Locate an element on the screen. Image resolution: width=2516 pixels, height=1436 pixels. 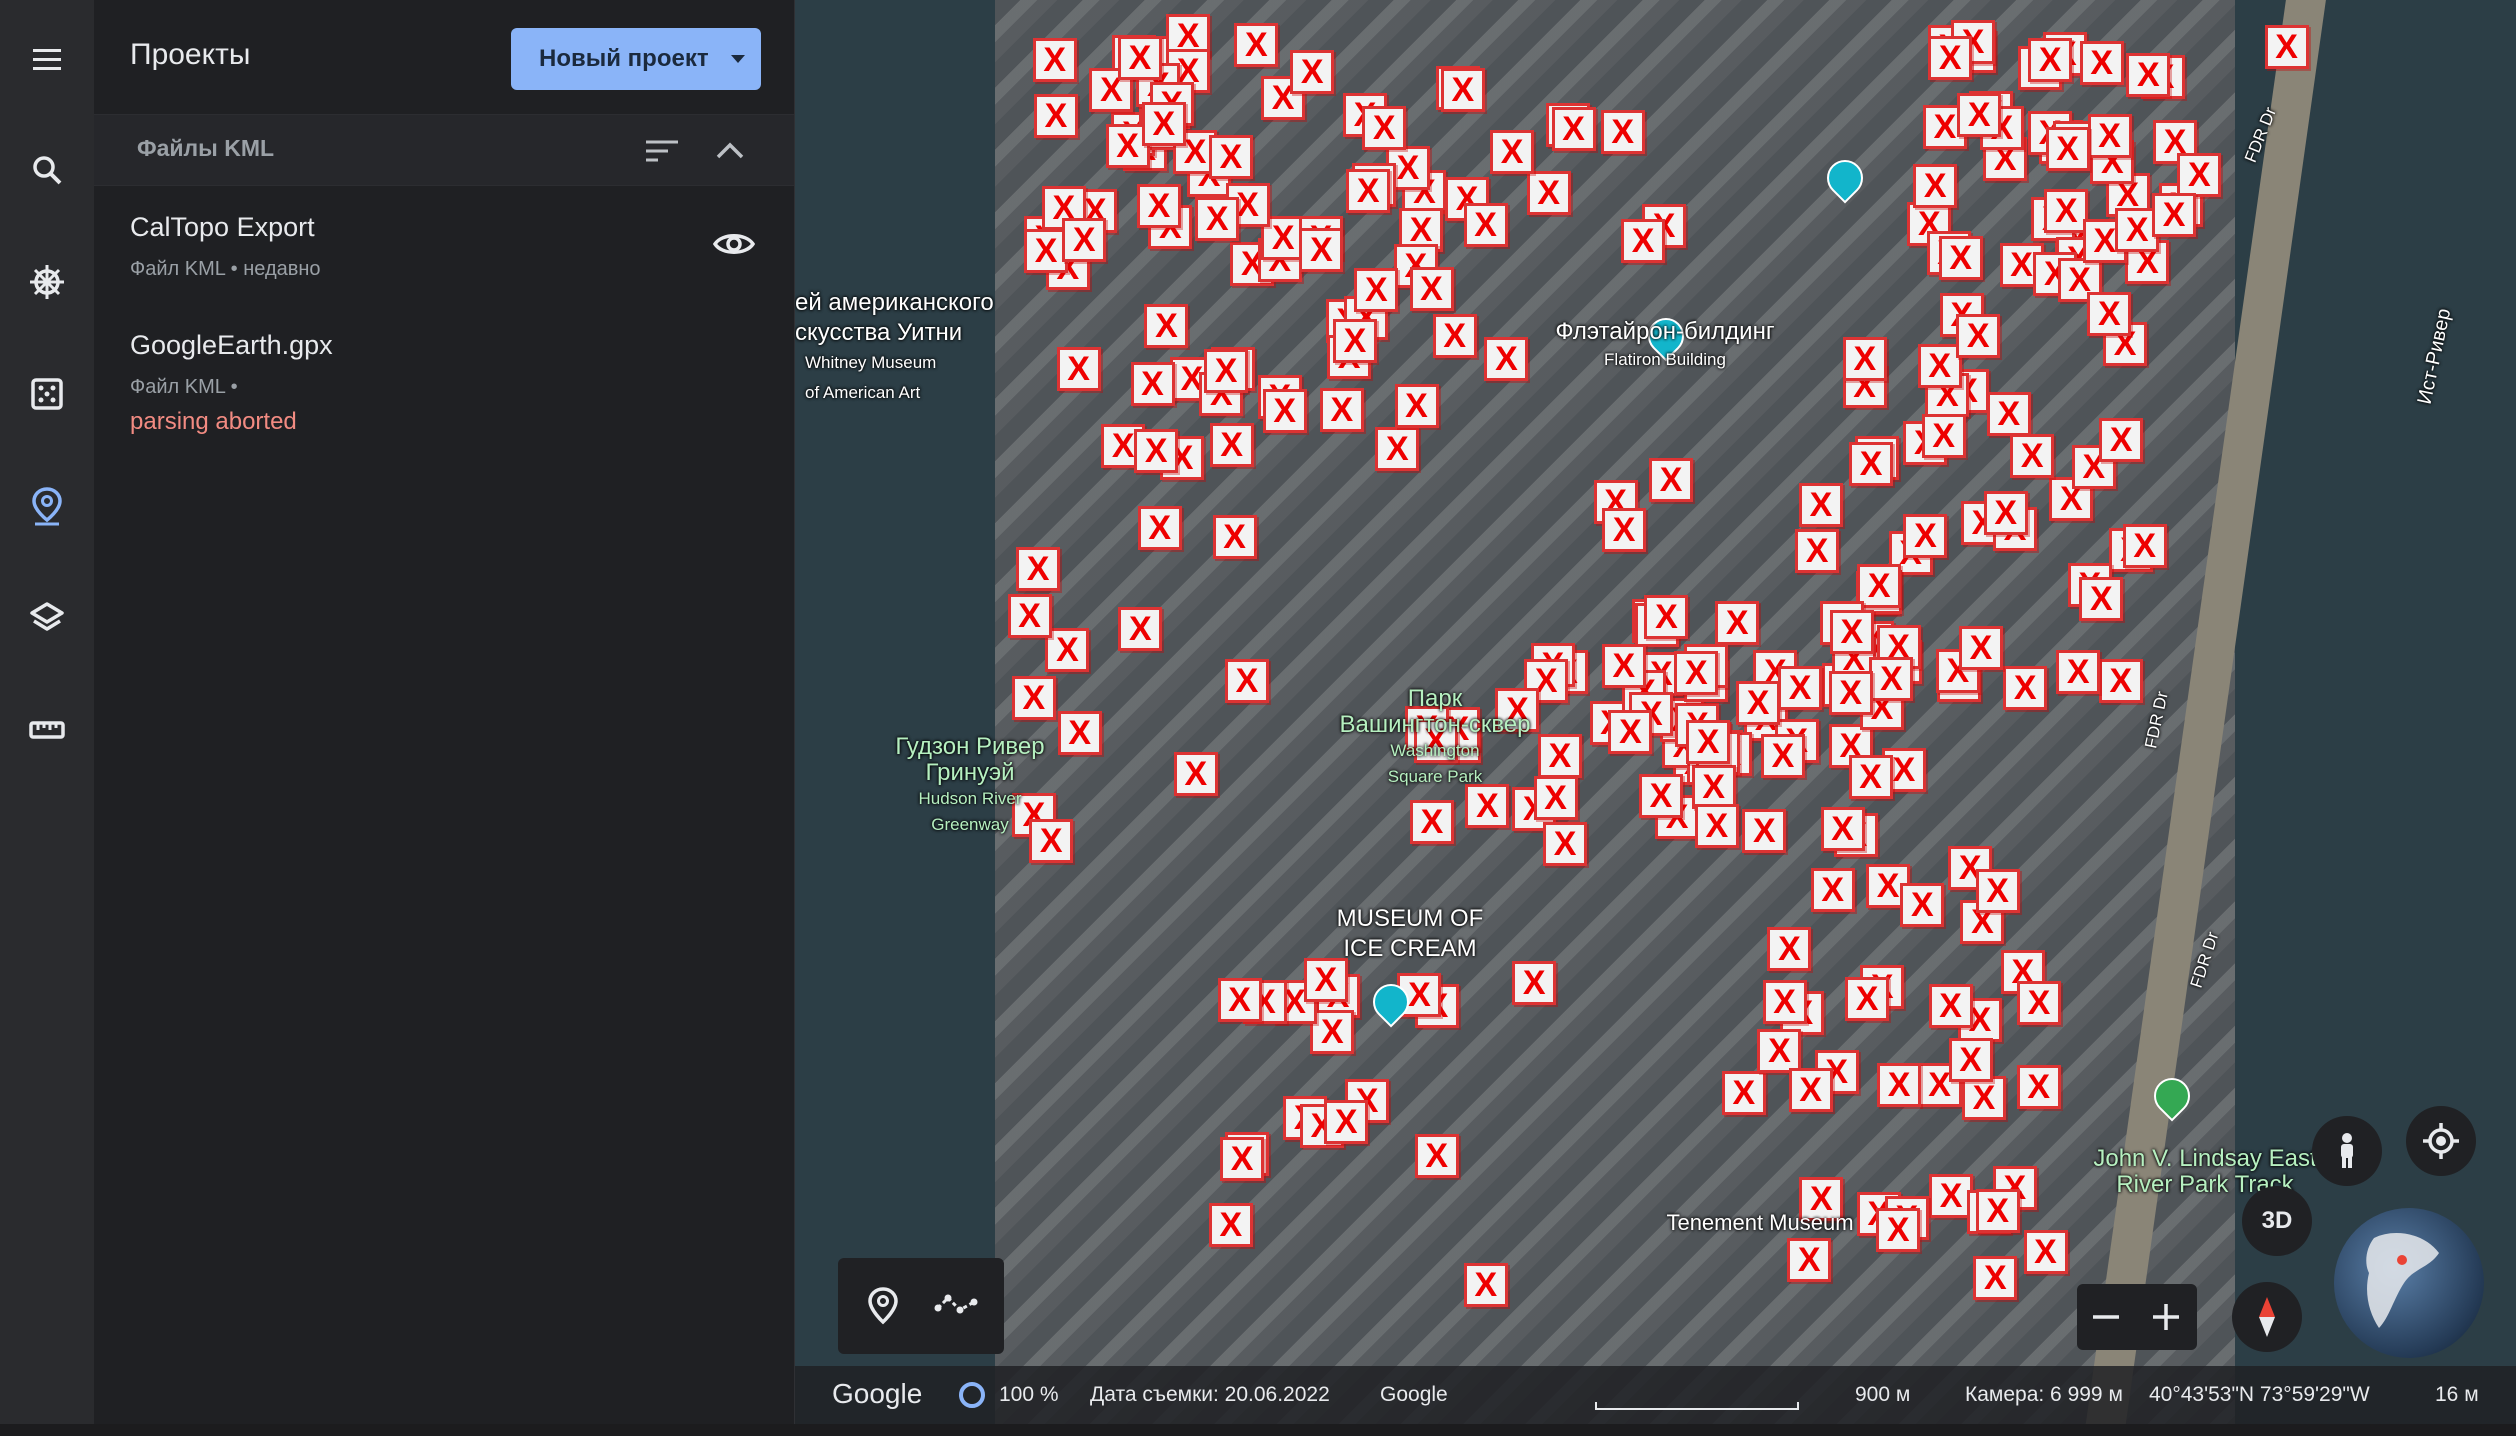
layers-icon is located at coordinates (47, 618).